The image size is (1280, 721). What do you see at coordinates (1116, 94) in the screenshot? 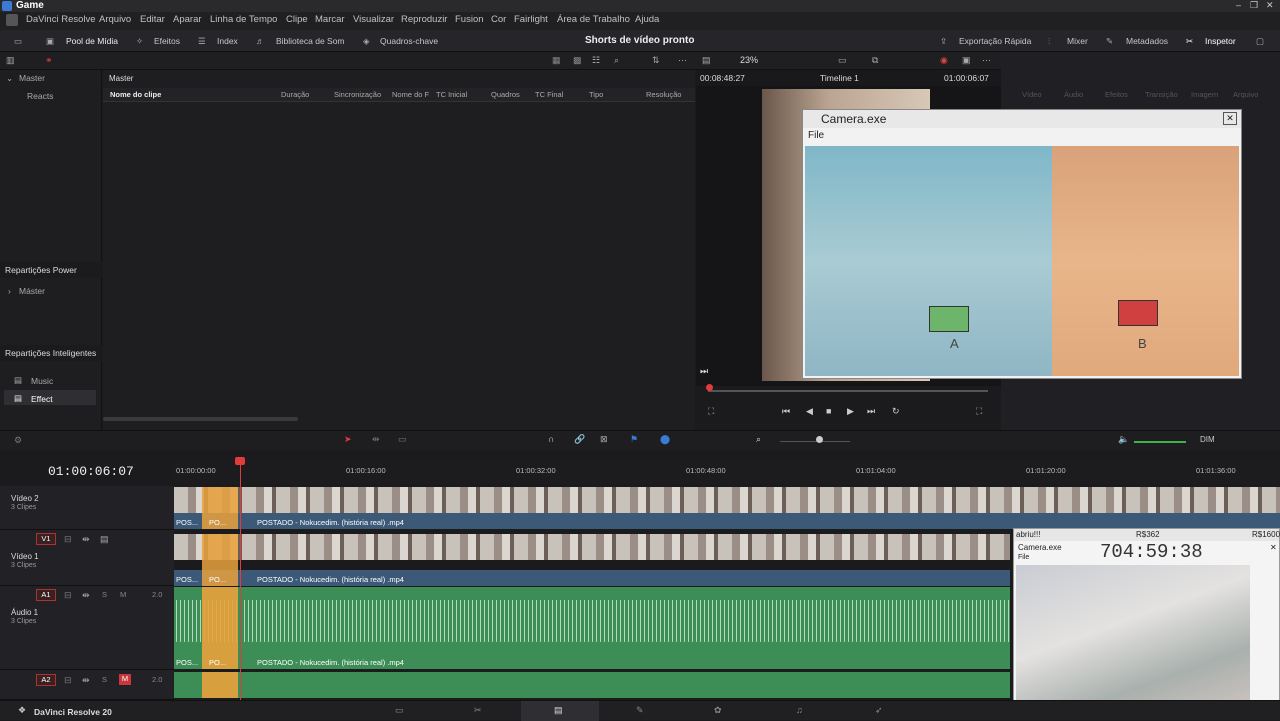
I see `inspector-tab-effects: Efeitos` at bounding box center [1116, 94].